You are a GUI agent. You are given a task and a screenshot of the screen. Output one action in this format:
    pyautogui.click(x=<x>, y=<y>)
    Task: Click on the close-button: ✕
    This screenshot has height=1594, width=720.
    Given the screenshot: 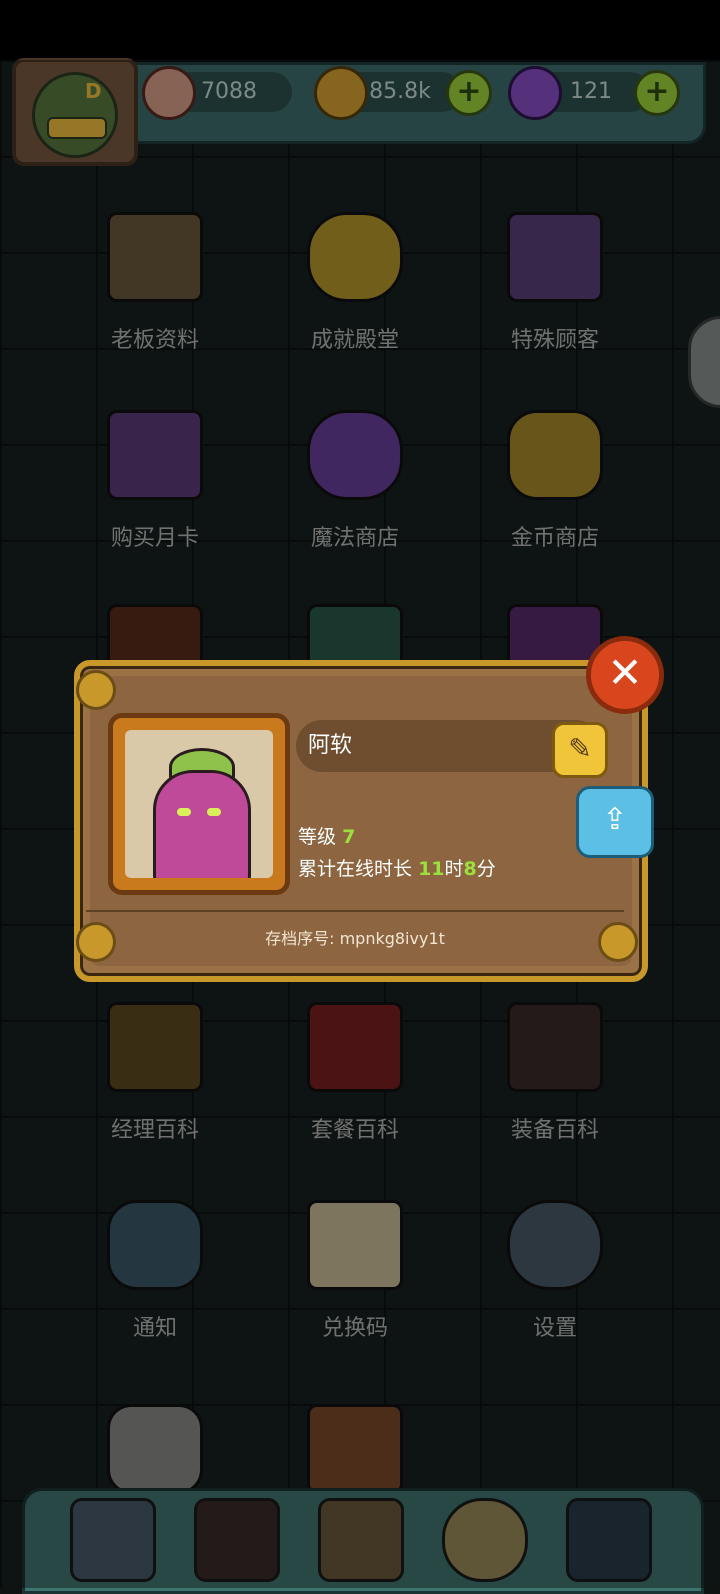 What is the action you would take?
    pyautogui.click(x=625, y=675)
    